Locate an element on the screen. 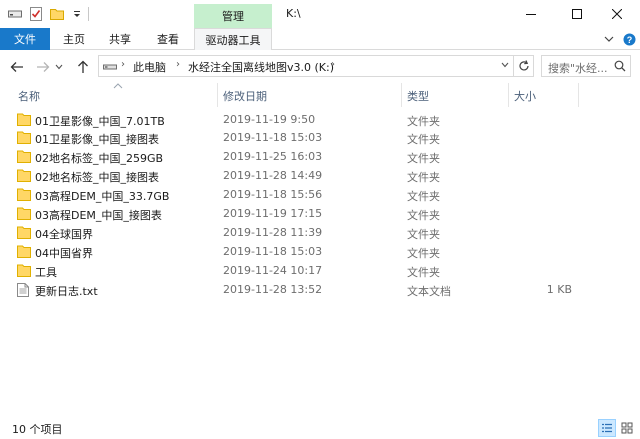 Image resolution: width=640 pixels, height=439 pixels. breadcrumb-drive: 水经注全国离线地图v3.0 (K:) is located at coordinates (261, 67).